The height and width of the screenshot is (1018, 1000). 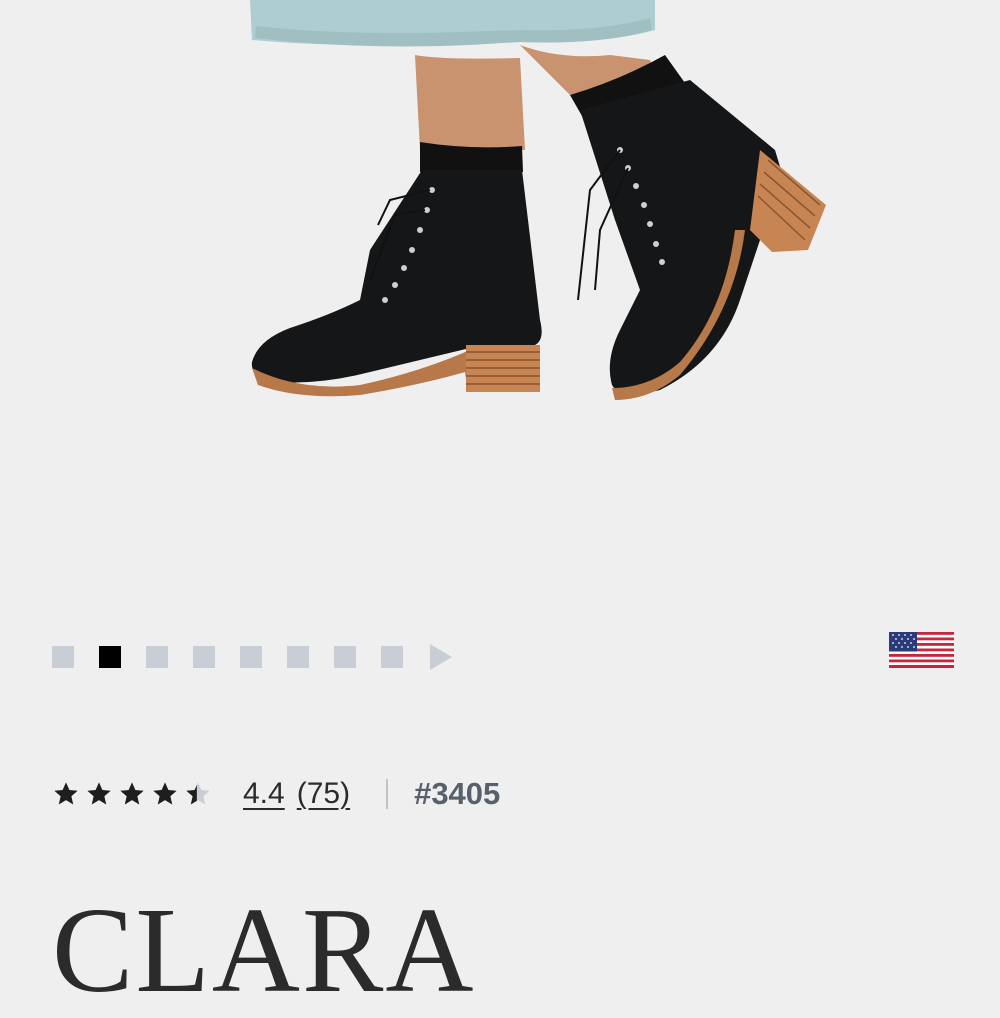 I want to click on review-count-link: (75), so click(x=323, y=794).